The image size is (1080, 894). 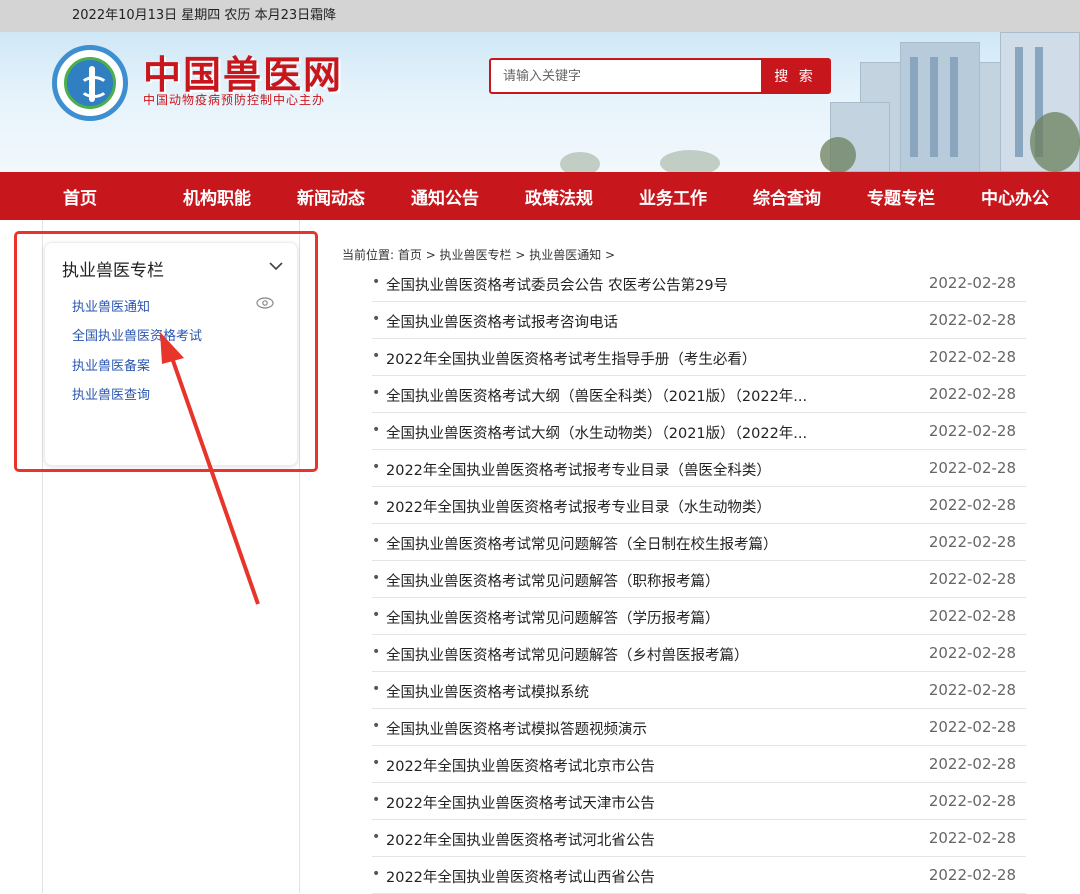 I want to click on list-item: • 2022年全国执业兽医资格考试山西省公告 2022-02-28, so click(x=699, y=875).